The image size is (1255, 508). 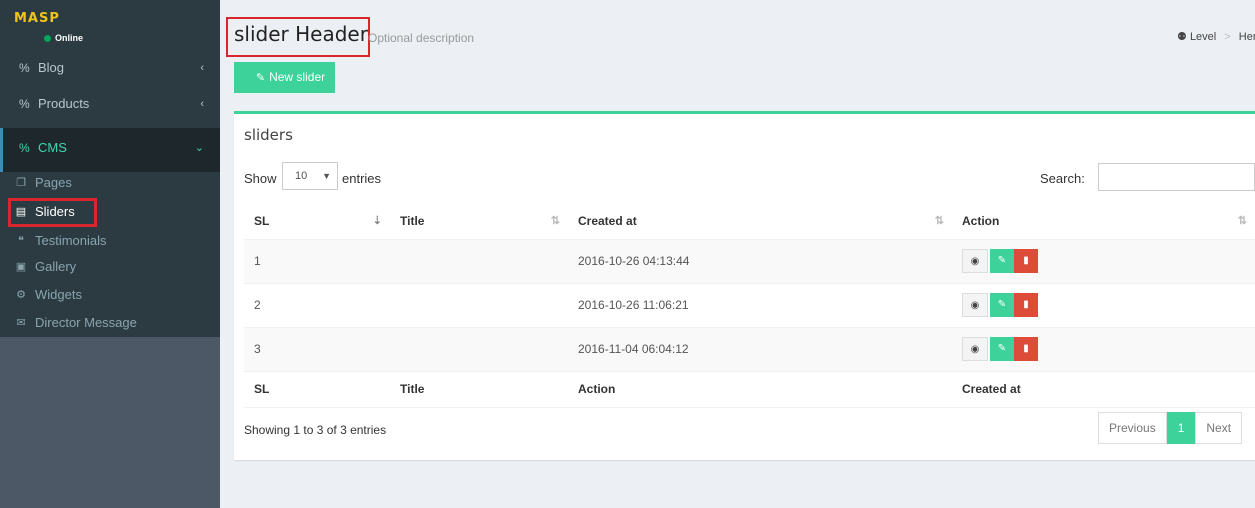 I want to click on sidebar-subitem-label: Gallery, so click(x=56, y=266).